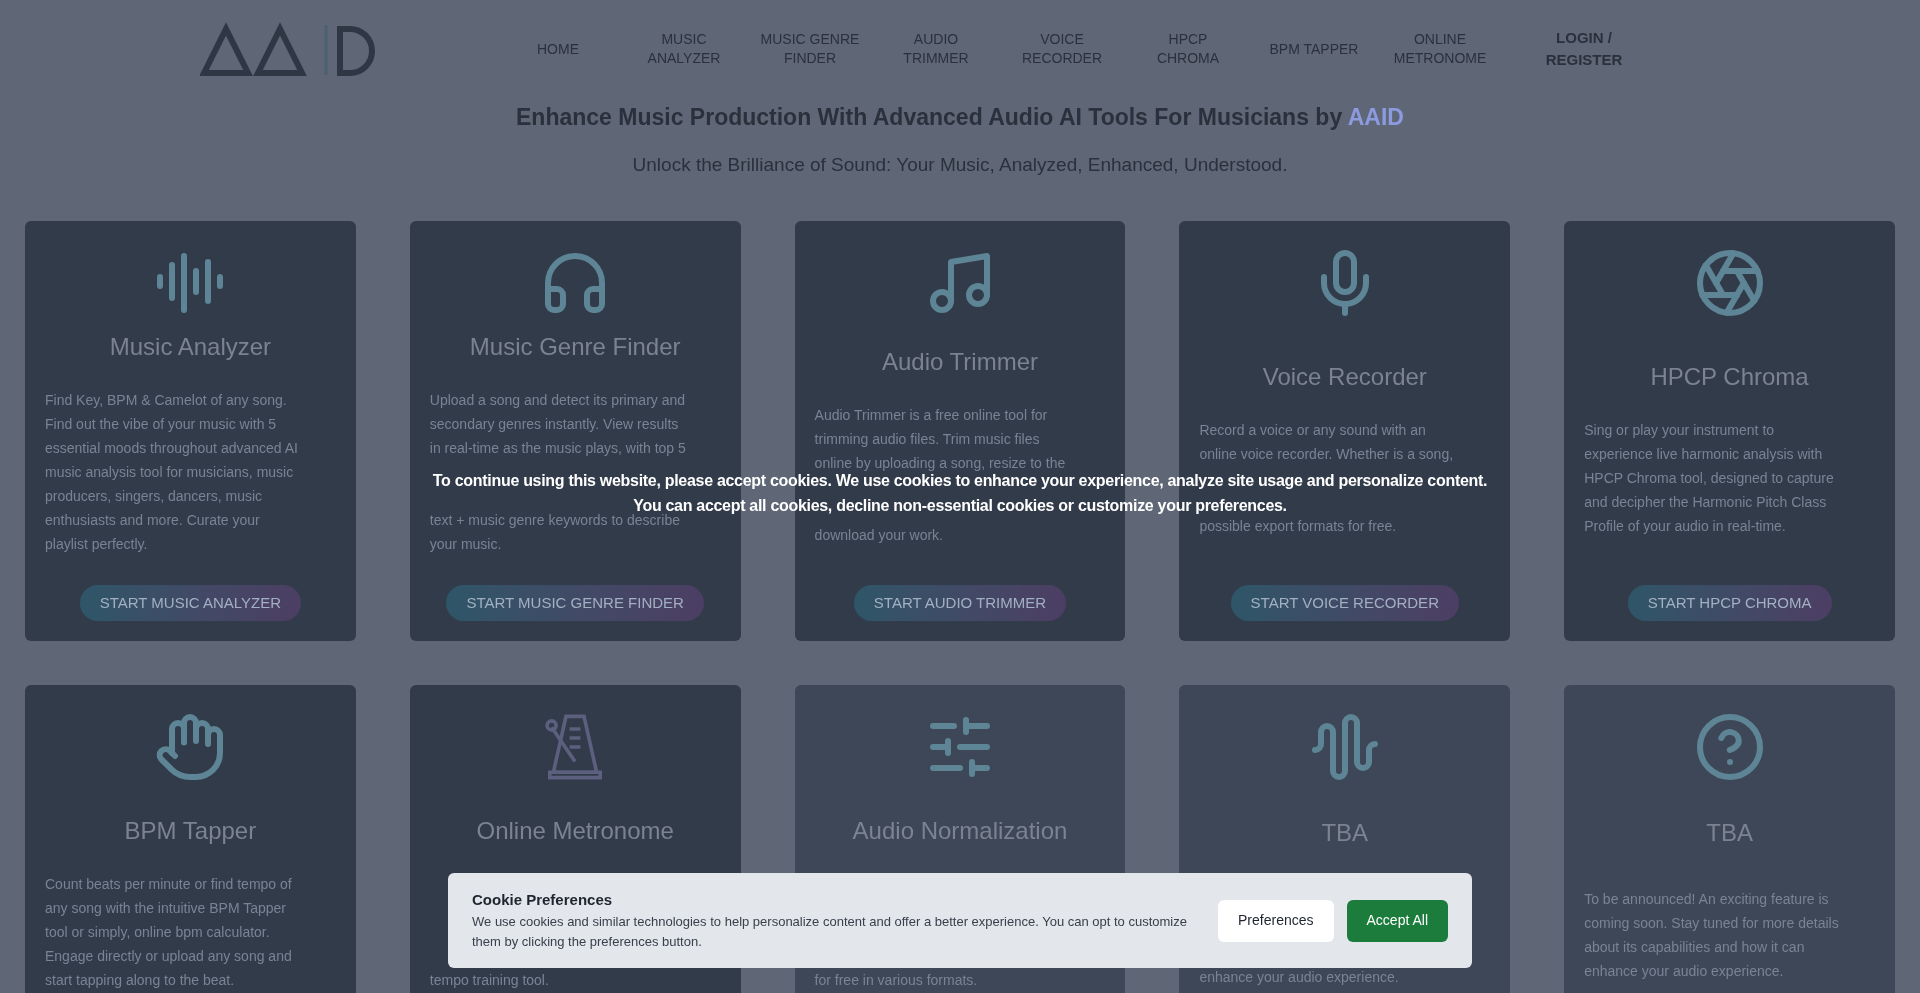  Describe the element at coordinates (830, 931) in the screenshot. I see `cookie-banner-text: We use cookies and similar technologies to help personalize content and offer a better experience. You can opt to customize them by clicking the preferences button.` at that location.